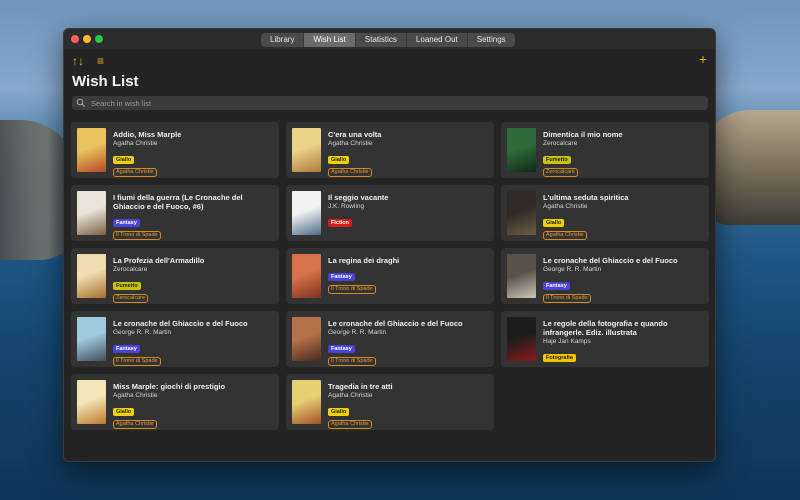  I want to click on book-title: Il seggio vacante, so click(358, 197).